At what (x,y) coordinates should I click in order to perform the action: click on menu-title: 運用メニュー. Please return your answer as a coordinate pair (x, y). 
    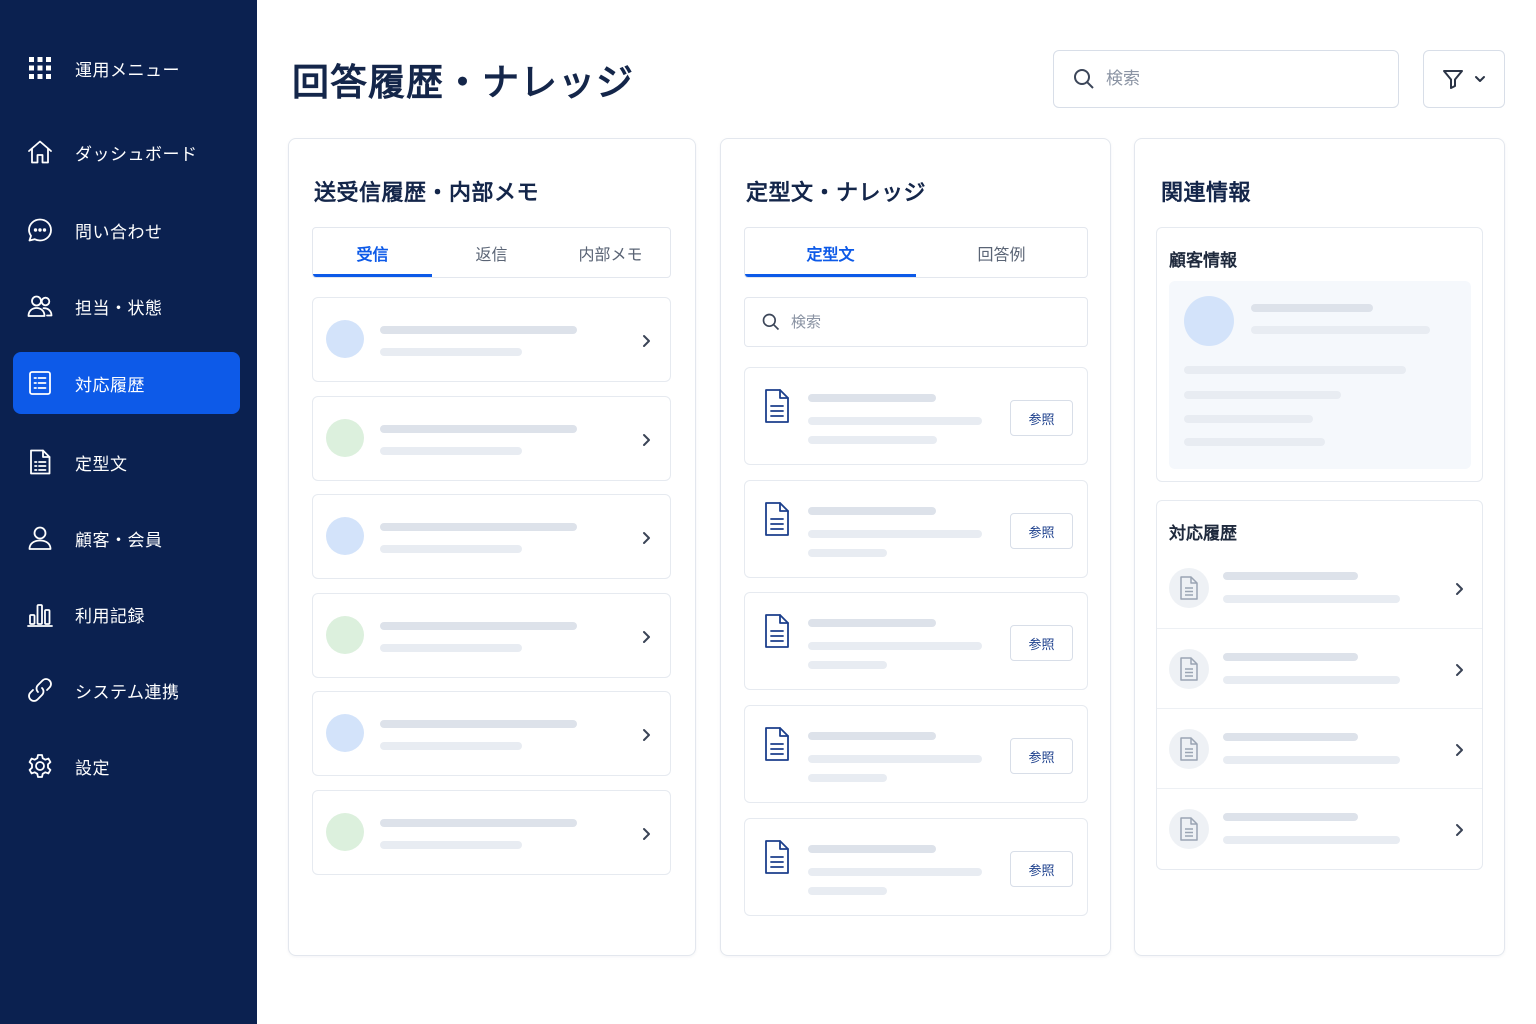
    Looking at the image, I should click on (127, 70).